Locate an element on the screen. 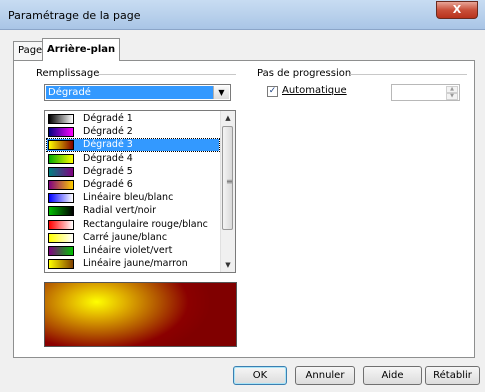  spin-down-icon: ▼ is located at coordinates (452, 96).